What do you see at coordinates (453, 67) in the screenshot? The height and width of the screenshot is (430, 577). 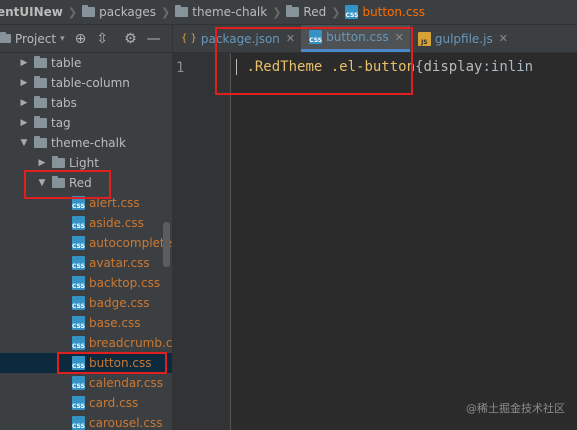 I see `code-token: display` at bounding box center [453, 67].